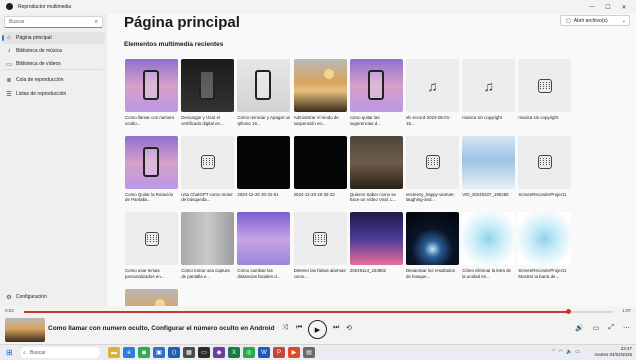  Describe the element at coordinates (174, 352) in the screenshot. I see `vscode-icon: ⟨⟩` at that location.